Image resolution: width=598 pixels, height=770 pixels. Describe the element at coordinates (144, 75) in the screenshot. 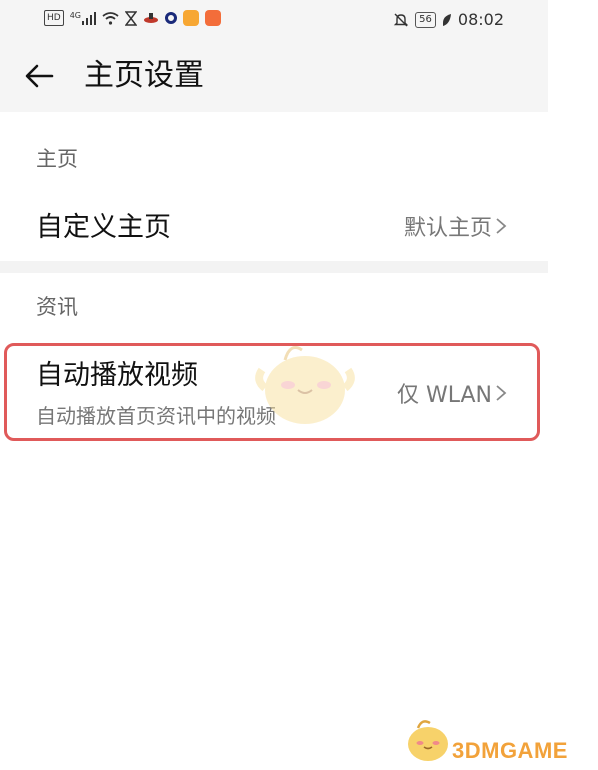

I see `page-title: 主页设置` at that location.